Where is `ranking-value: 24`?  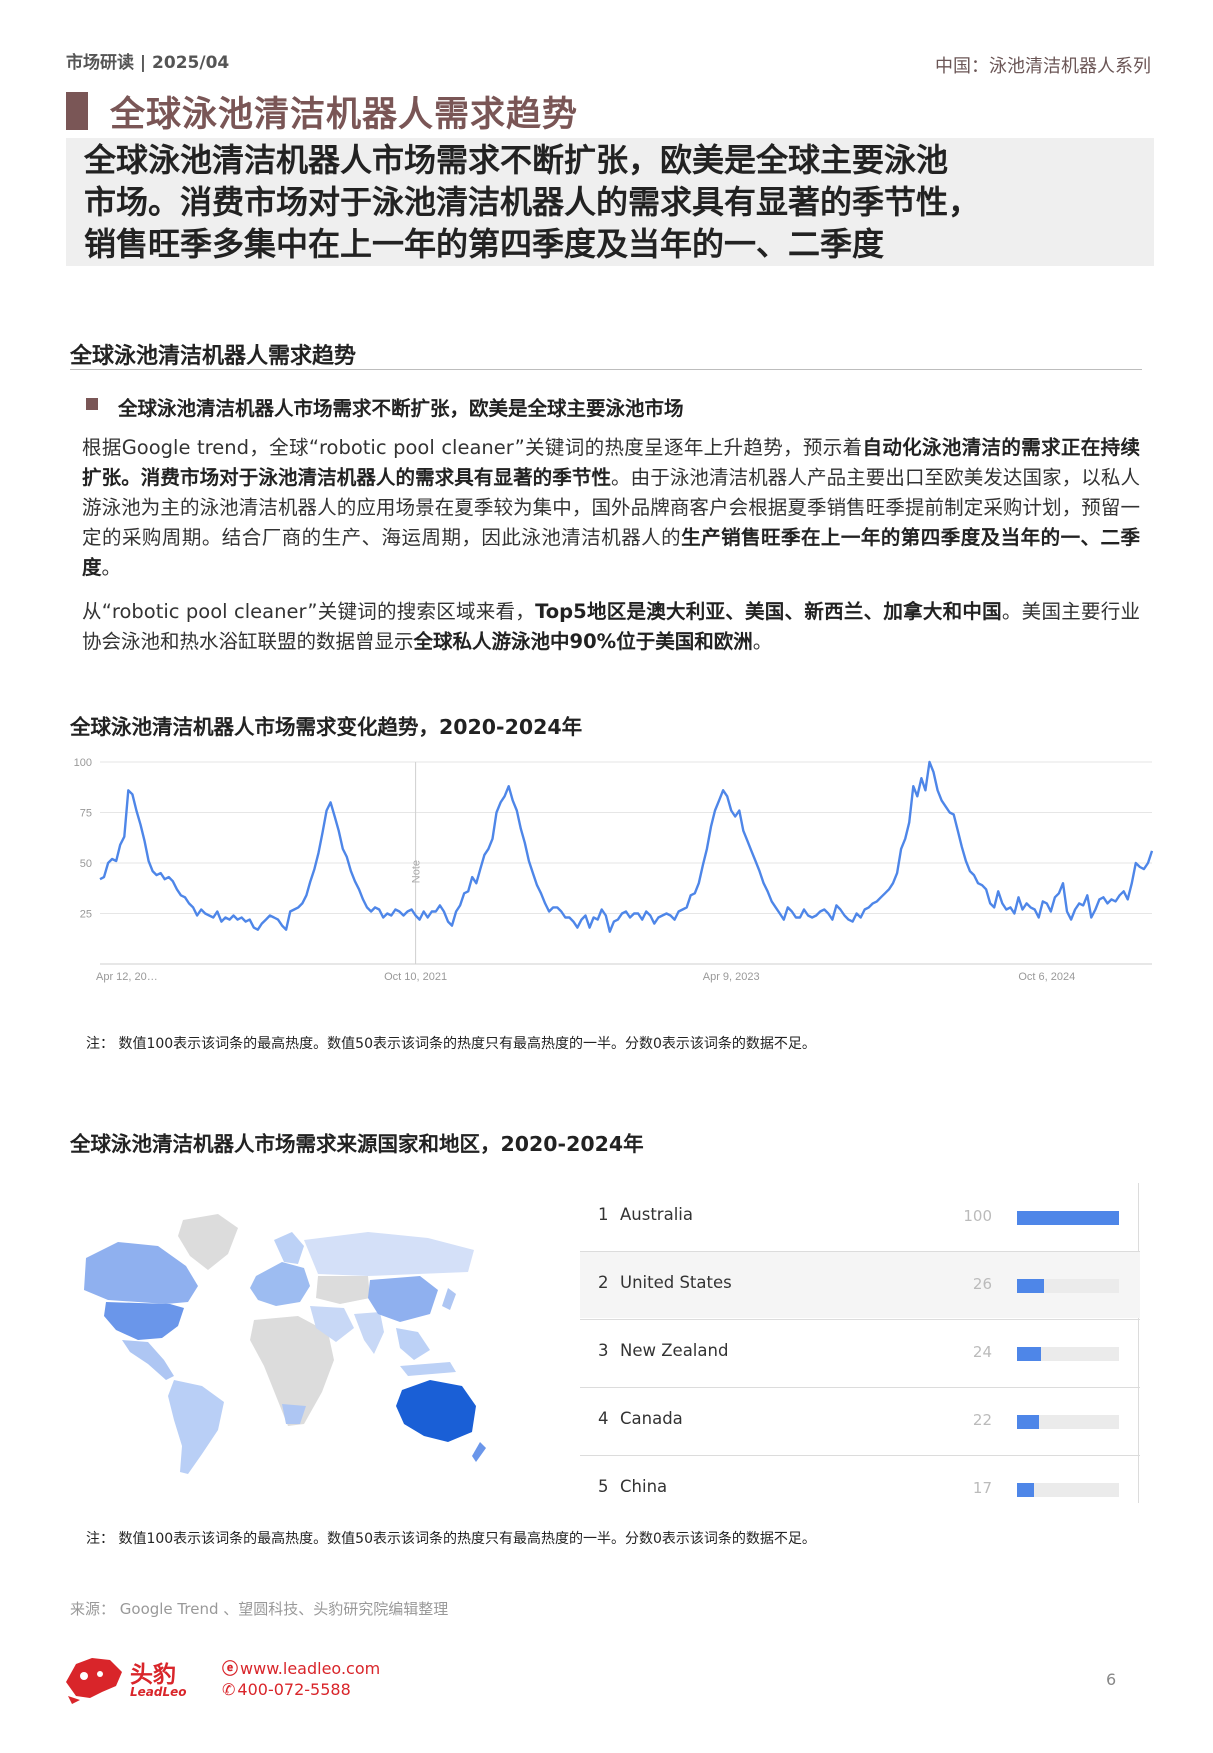
ranking-value: 24 is located at coordinates (982, 1352).